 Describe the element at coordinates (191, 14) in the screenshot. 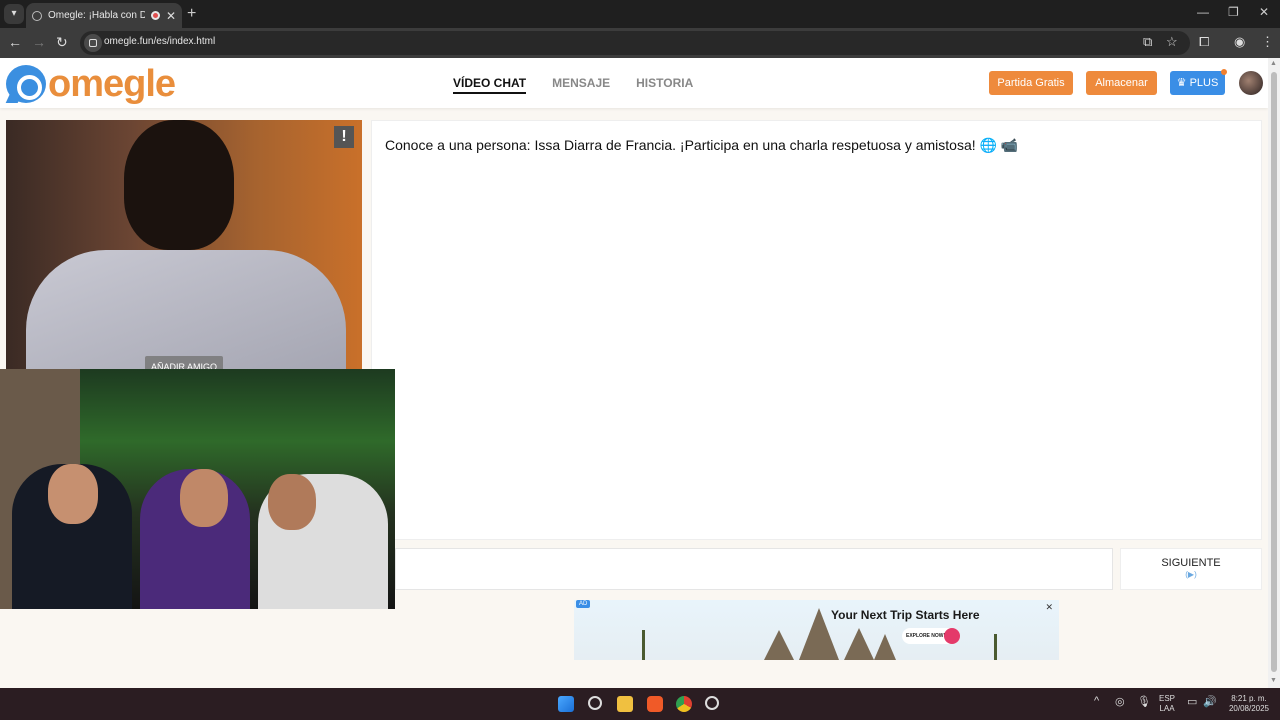

I see `new-tab-icon: +` at that location.